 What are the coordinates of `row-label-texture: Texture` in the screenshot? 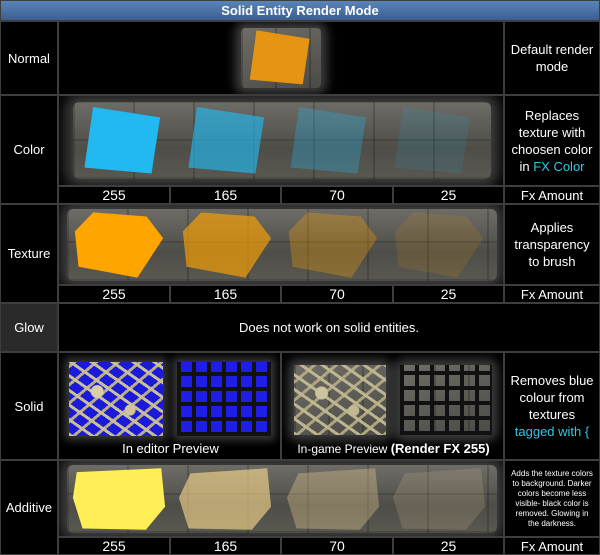 It's located at (29, 253).